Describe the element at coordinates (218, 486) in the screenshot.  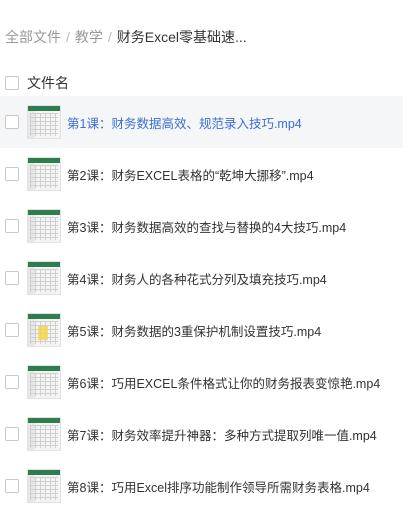
I see `file-name: 第8课：巧用Excel排序功能制作领导所需财务表格.mp4` at that location.